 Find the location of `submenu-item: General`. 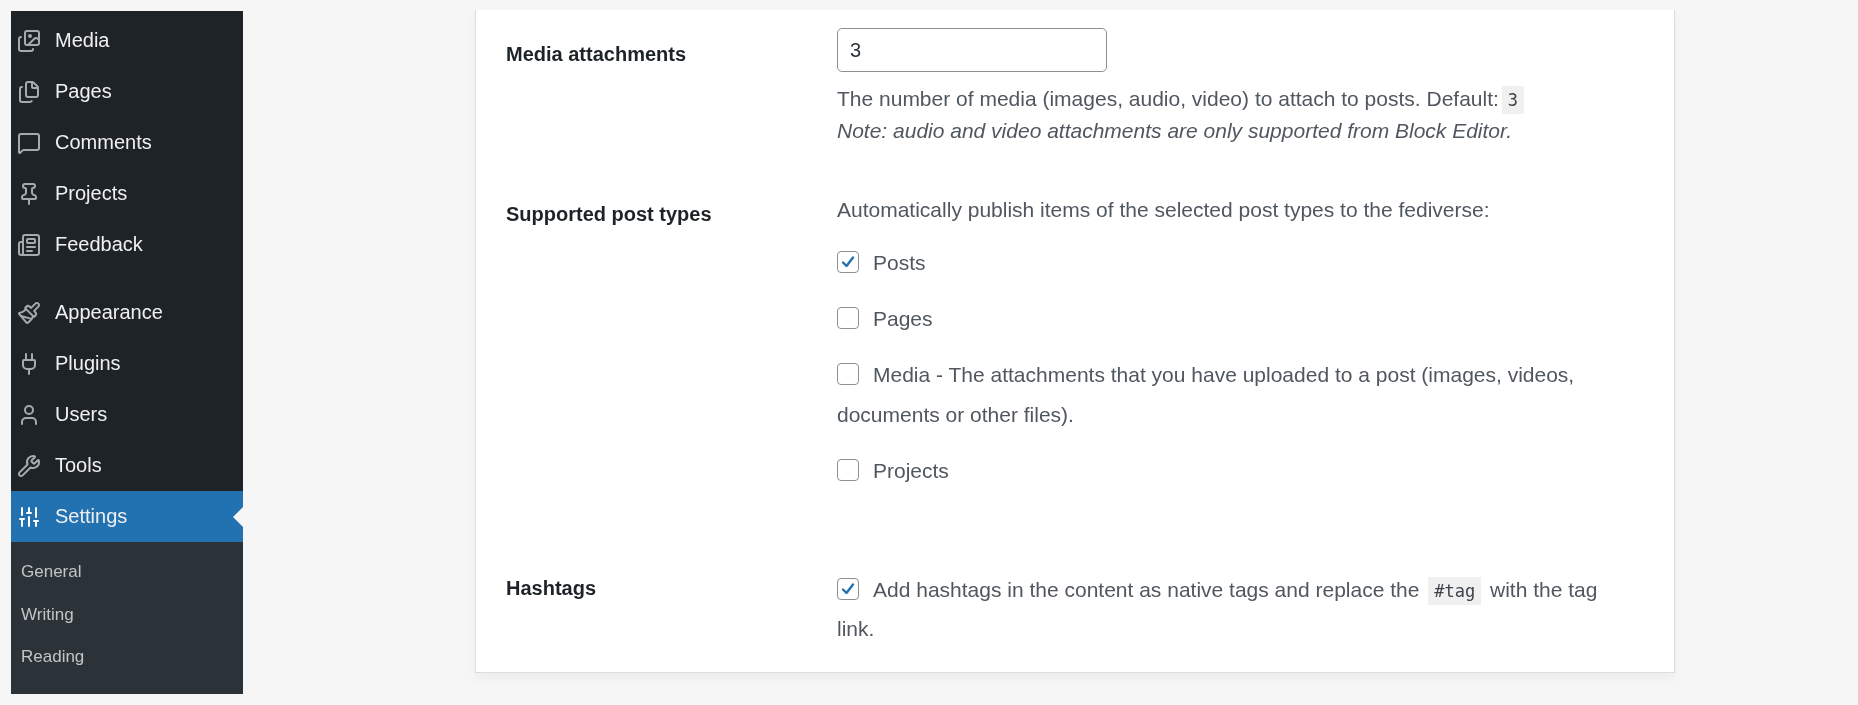

submenu-item: General is located at coordinates (127, 577).